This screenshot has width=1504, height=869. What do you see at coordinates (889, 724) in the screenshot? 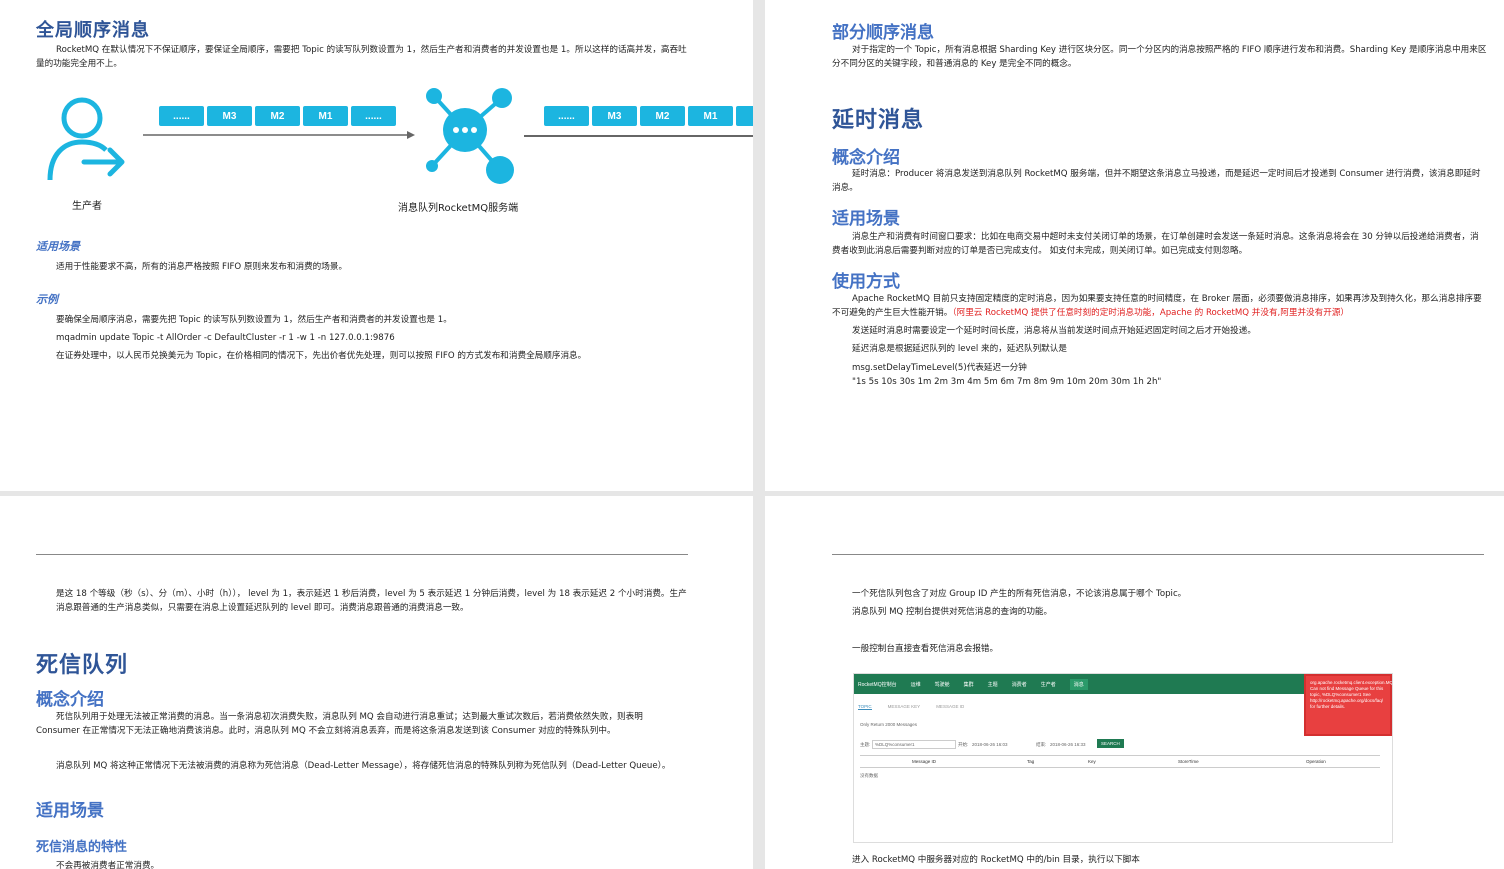
I see `result-note: Only Return 2000 Messages` at bounding box center [889, 724].